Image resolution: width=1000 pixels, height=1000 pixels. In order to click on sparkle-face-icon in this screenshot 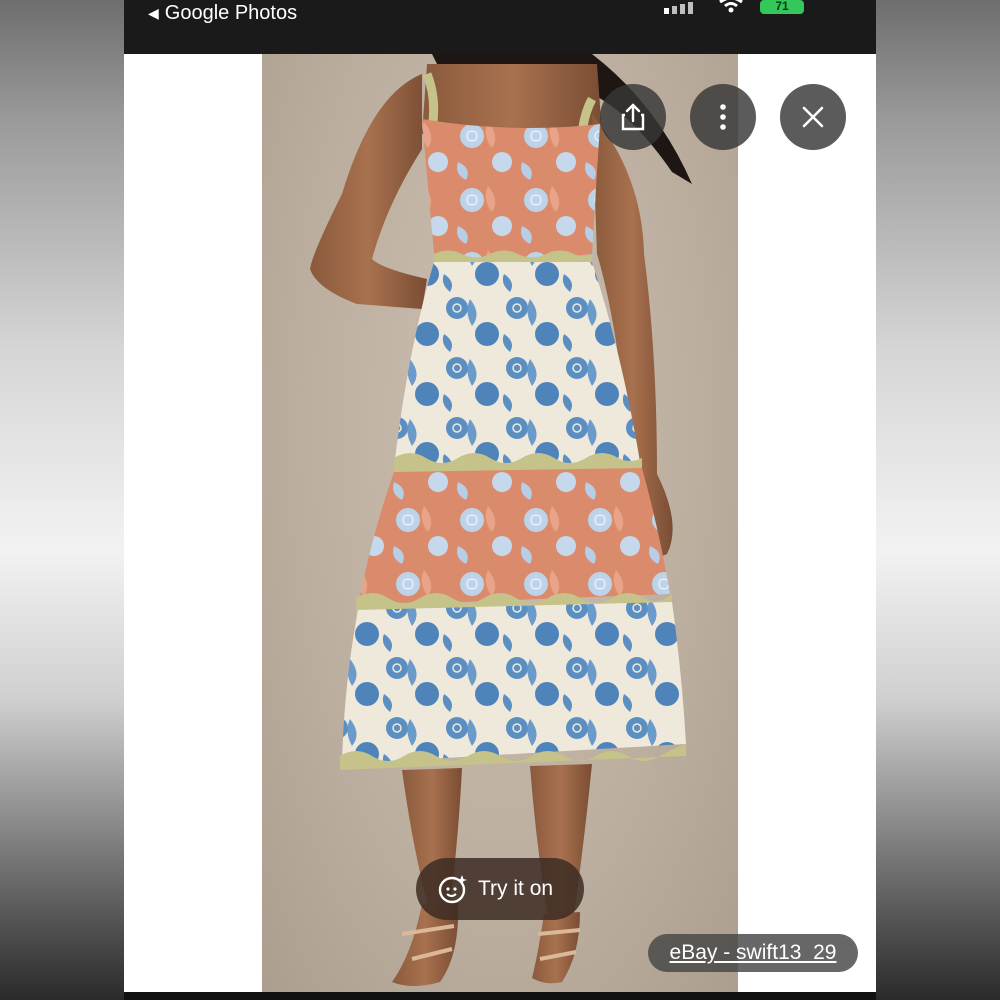, I will do `click(452, 889)`.